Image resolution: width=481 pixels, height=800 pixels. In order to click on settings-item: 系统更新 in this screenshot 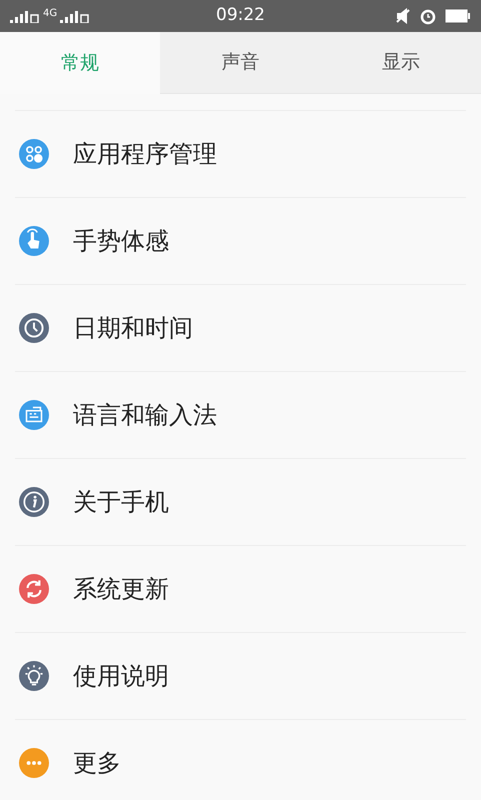, I will do `click(240, 589)`.